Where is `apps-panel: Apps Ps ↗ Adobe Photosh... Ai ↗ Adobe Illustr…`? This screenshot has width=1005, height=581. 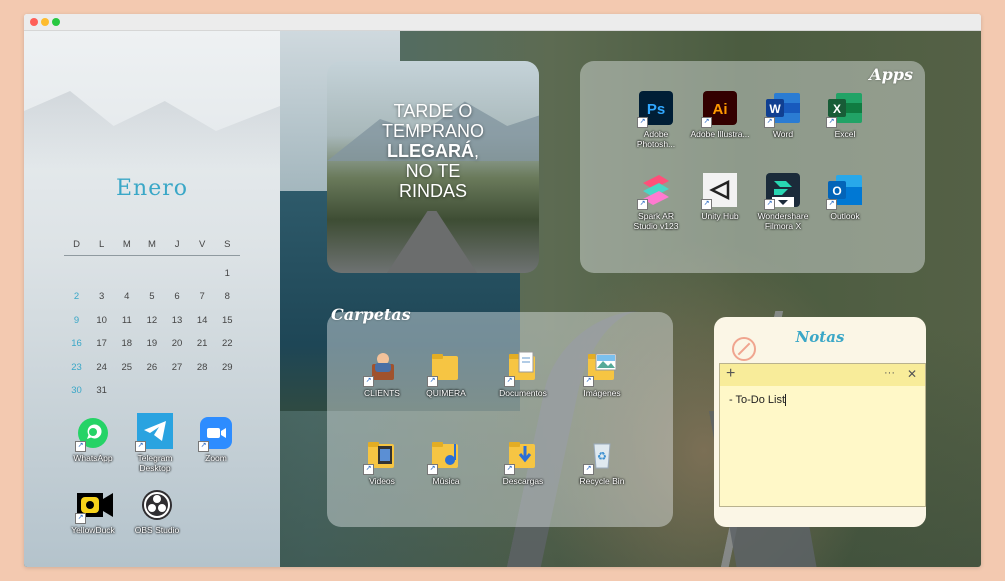
apps-panel: Apps Ps ↗ Adobe Photosh... Ai ↗ Adobe Illustr… is located at coordinates (752, 167).